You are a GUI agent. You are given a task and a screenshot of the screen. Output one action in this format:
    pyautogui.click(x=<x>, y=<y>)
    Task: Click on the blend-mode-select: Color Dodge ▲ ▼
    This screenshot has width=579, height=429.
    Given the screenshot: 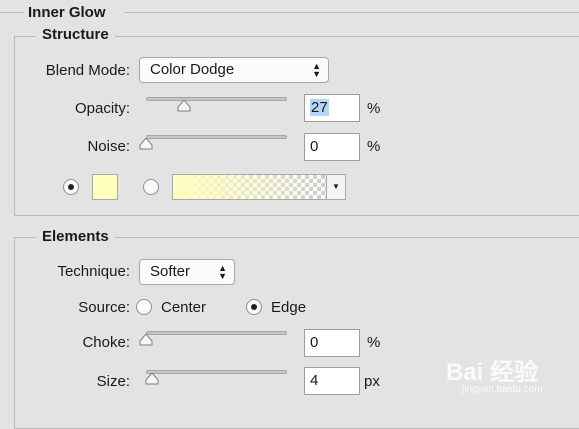 What is the action you would take?
    pyautogui.click(x=234, y=70)
    